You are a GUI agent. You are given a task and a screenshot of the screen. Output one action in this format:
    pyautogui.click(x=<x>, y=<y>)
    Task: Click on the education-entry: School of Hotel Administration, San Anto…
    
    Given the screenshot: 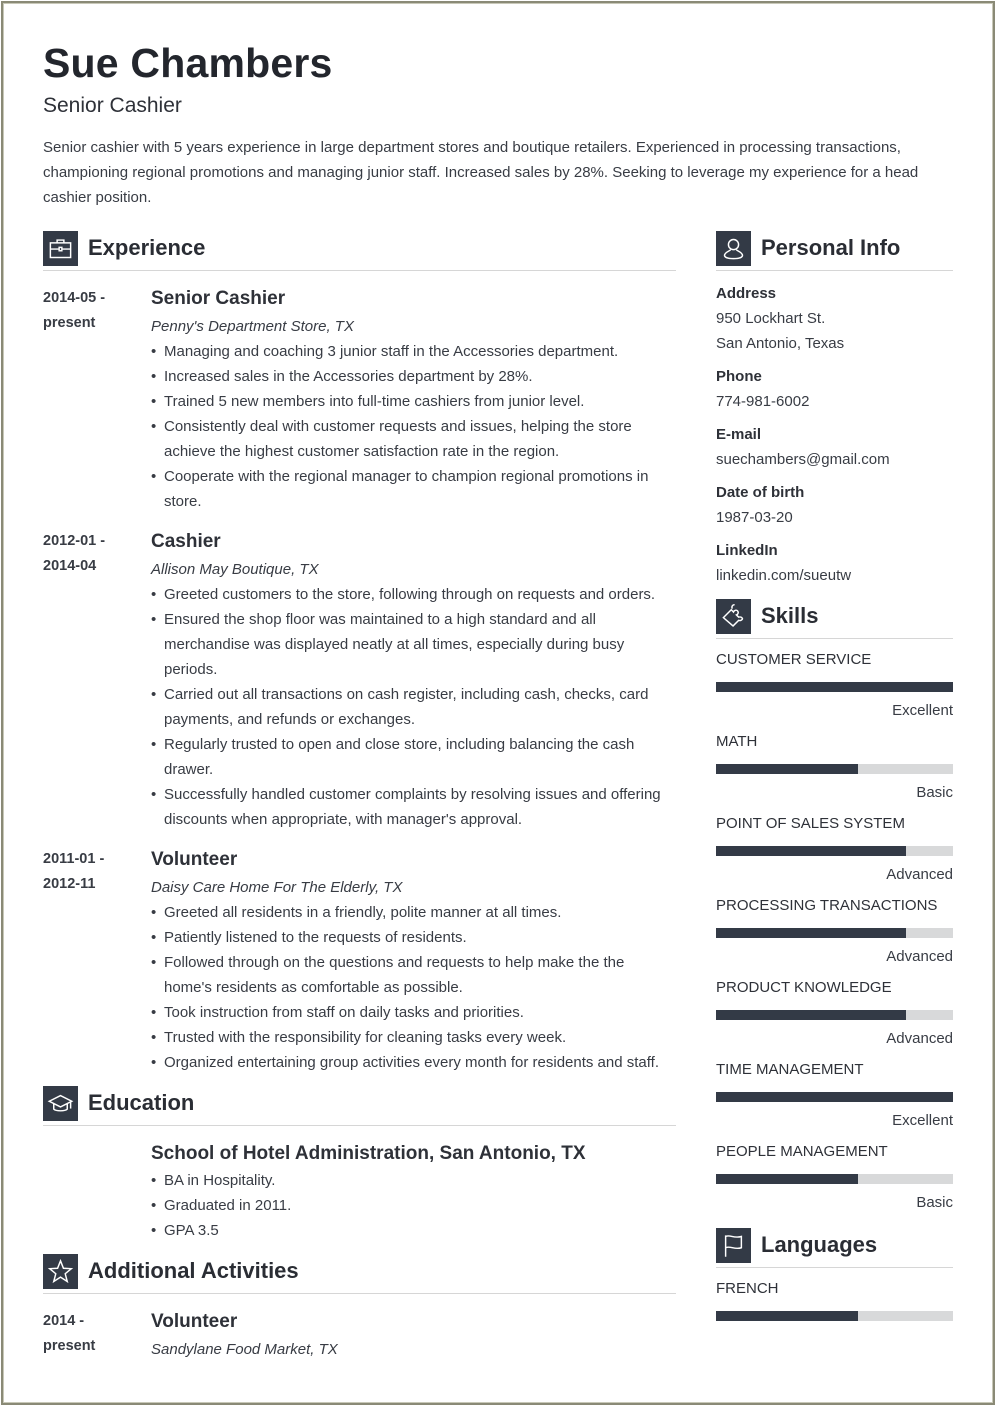 What is the action you would take?
    pyautogui.click(x=359, y=1191)
    